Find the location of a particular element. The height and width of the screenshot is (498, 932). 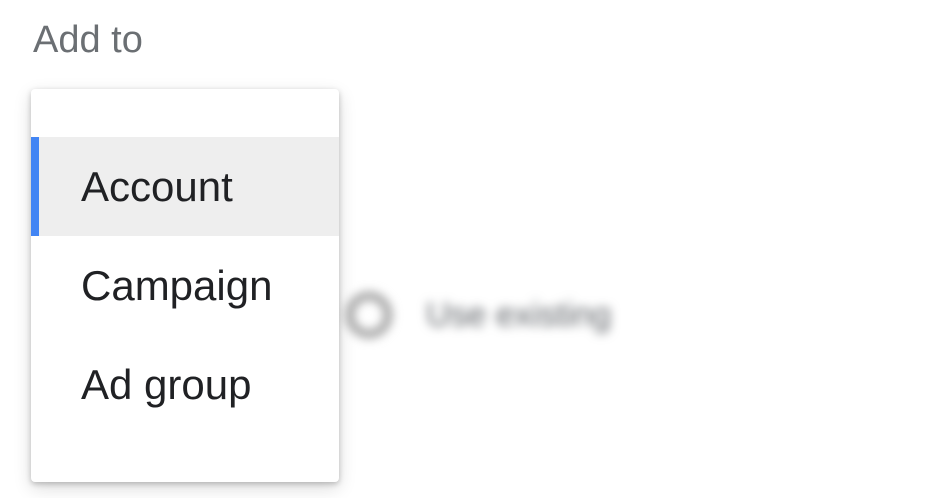

radio-button-icon is located at coordinates (369, 315).